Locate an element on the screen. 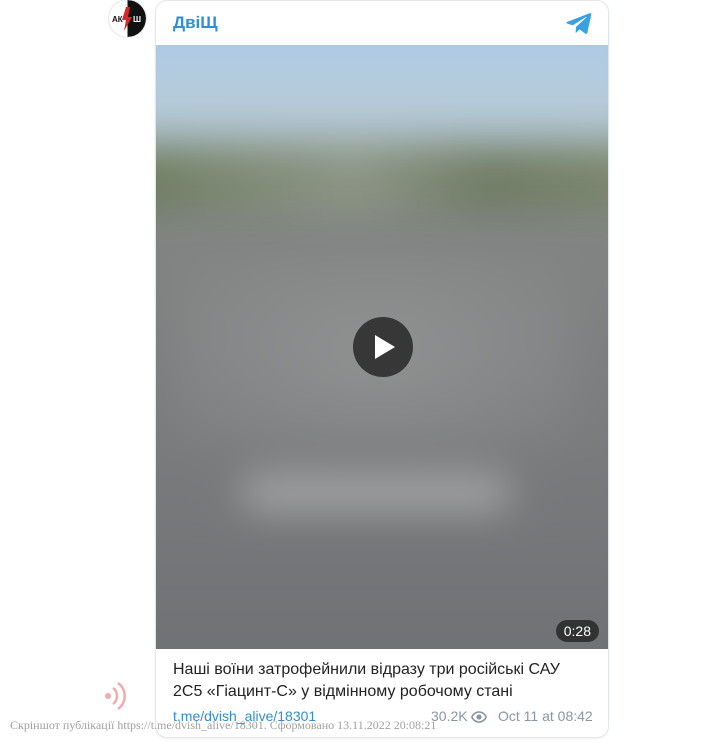 The width and height of the screenshot is (720, 743). channel-avatar: АК Ш is located at coordinates (127, 18).